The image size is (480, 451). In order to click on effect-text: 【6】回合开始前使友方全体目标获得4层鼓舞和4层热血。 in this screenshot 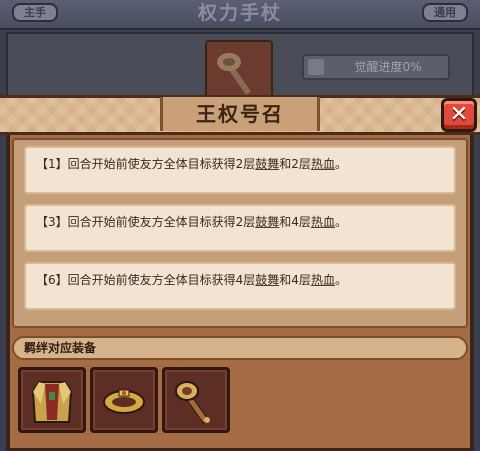, I will do `click(191, 280)`.